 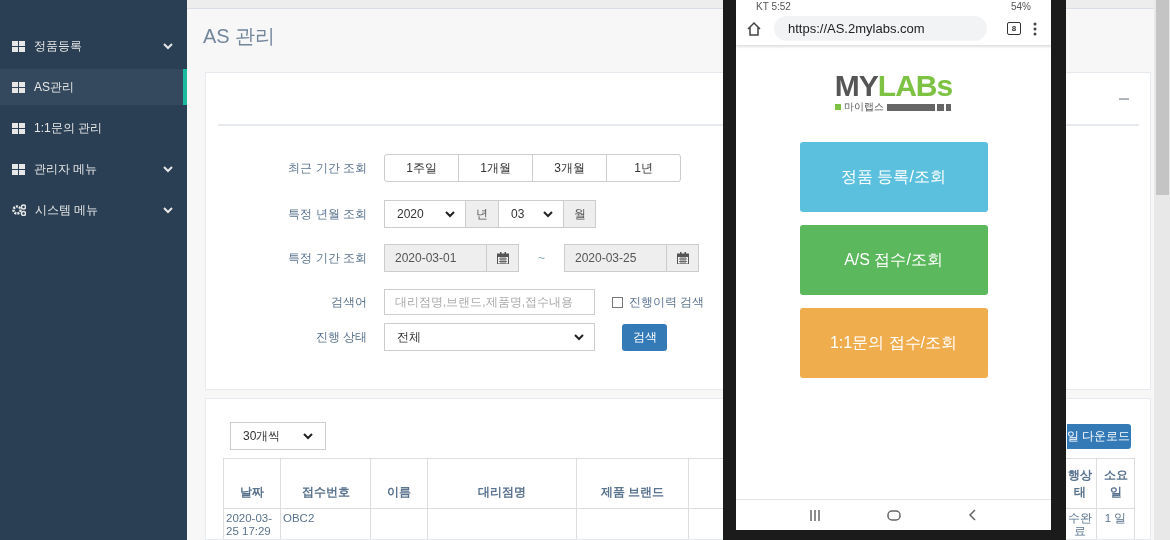 I want to click on date-field: 2020-03-01, so click(x=435, y=258).